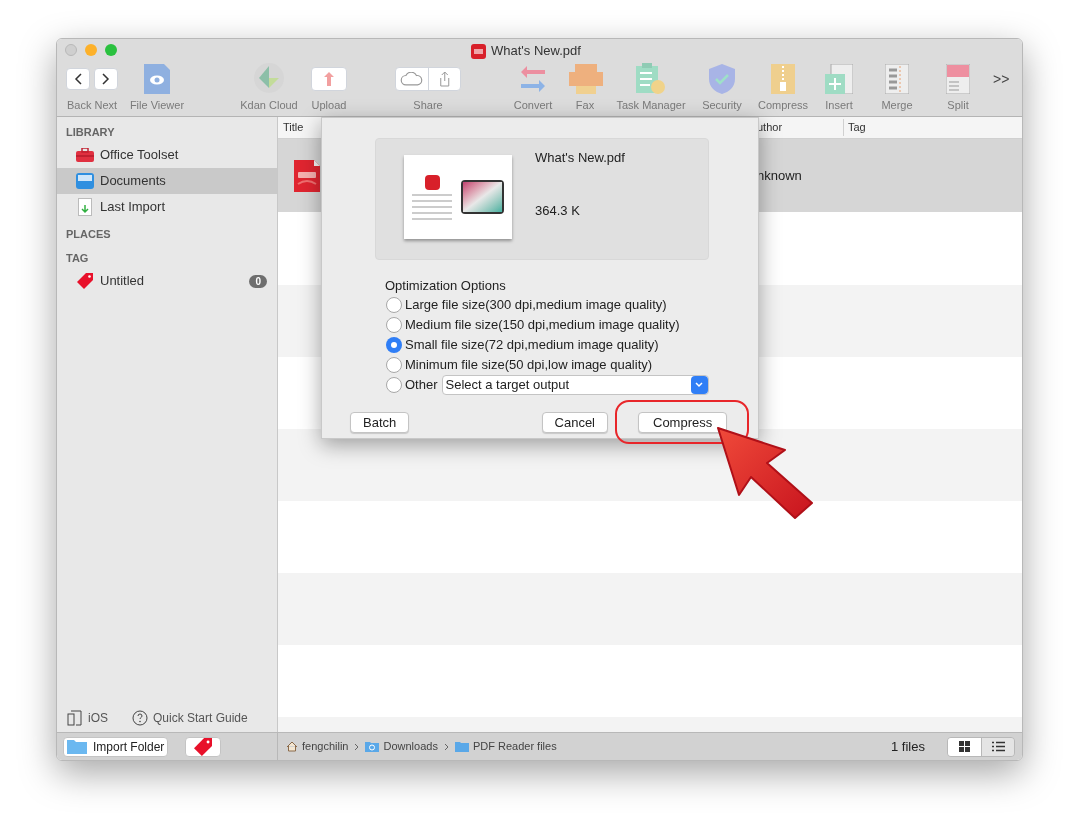  Describe the element at coordinates (536, 51) in the screenshot. I see `window-title: What's New.pdf` at that location.